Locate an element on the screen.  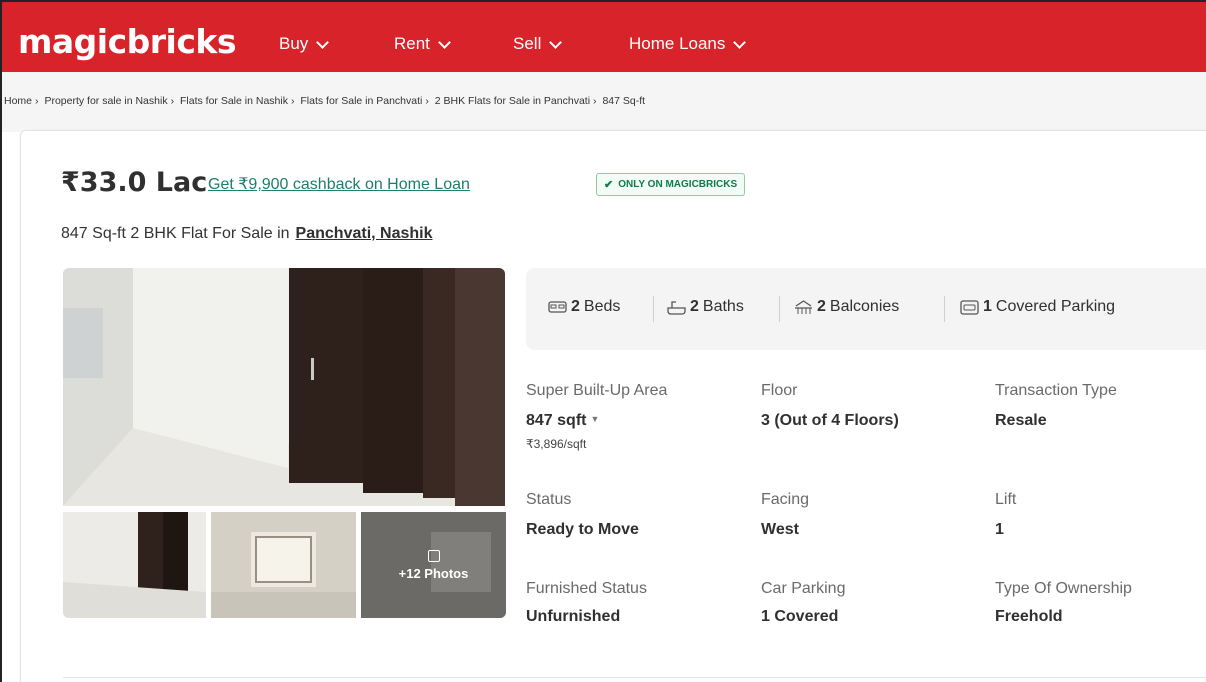
car-parking-label: Car Parking is located at coordinates (803, 588).